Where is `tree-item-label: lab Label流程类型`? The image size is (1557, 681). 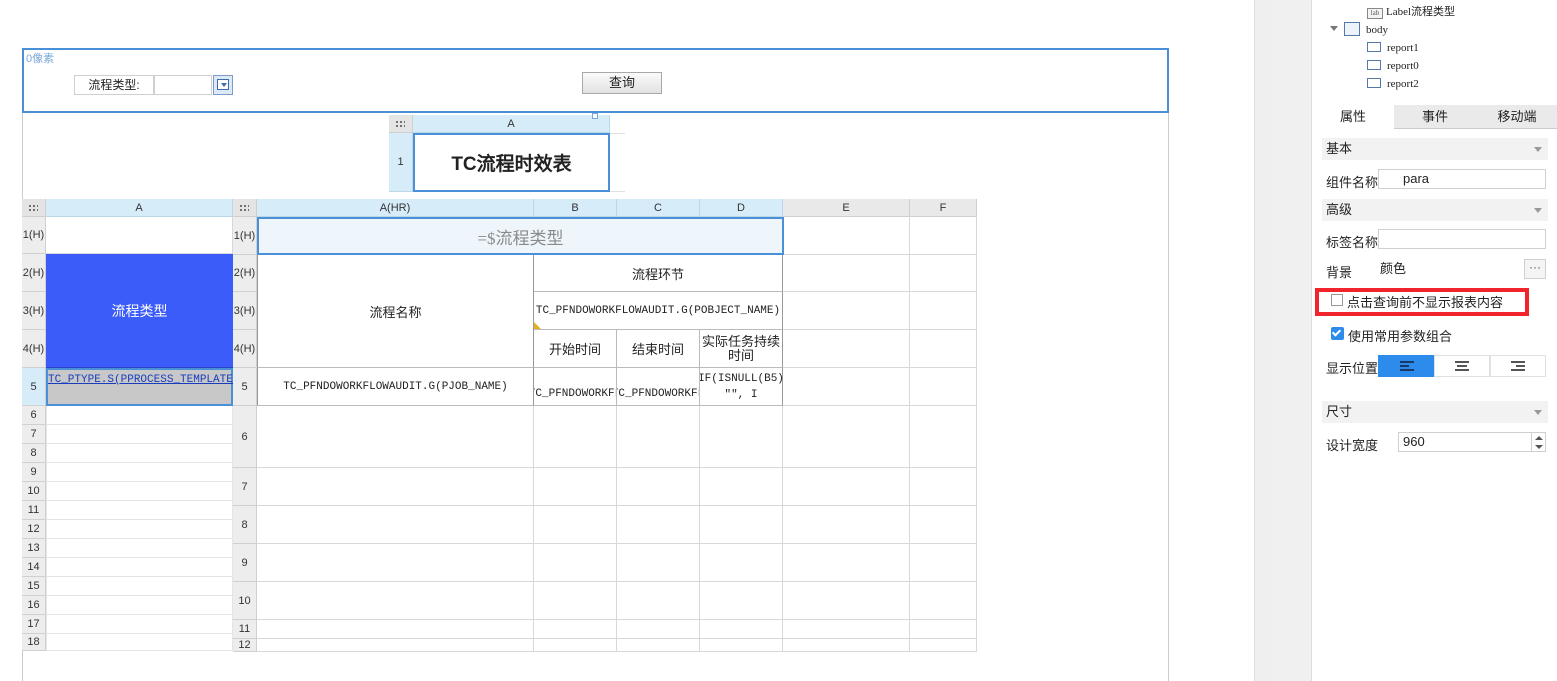 tree-item-label: lab Label流程类型 is located at coordinates (1411, 11).